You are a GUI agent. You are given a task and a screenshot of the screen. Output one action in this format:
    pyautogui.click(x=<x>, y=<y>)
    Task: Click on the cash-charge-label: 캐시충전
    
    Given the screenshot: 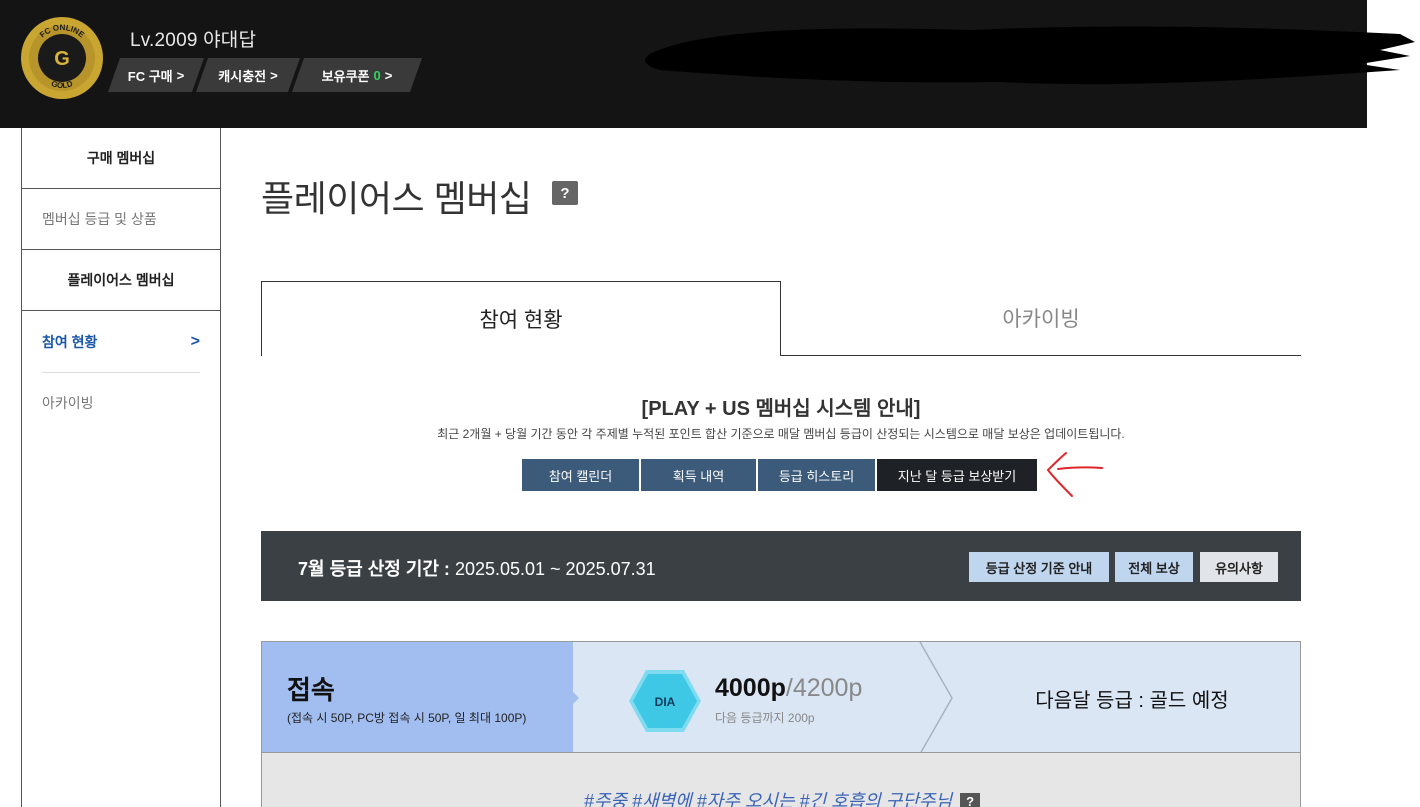 What is the action you would take?
    pyautogui.click(x=242, y=76)
    